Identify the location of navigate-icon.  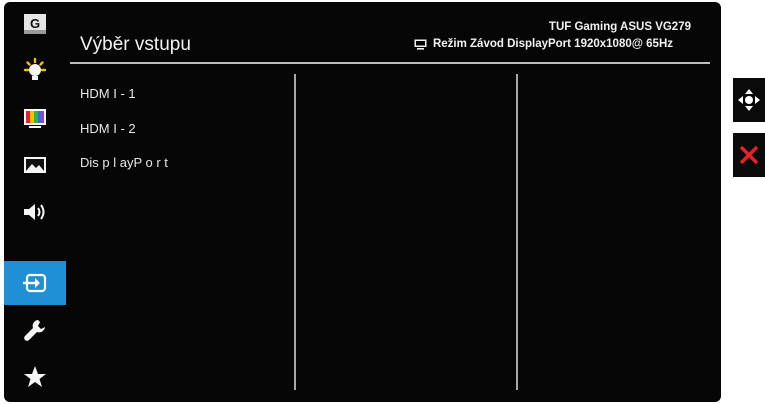
(749, 100).